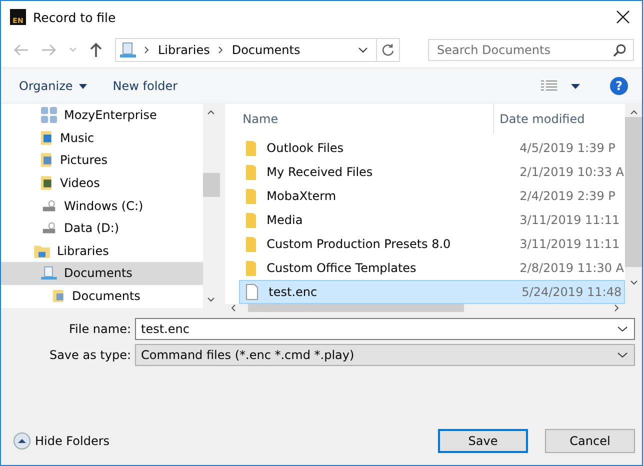 This screenshot has width=643, height=466. I want to click on search-icon, so click(619, 50).